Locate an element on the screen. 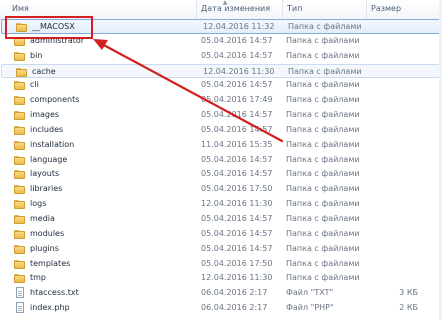 This screenshot has width=442, height=320. file-name: logs is located at coordinates (38, 204).